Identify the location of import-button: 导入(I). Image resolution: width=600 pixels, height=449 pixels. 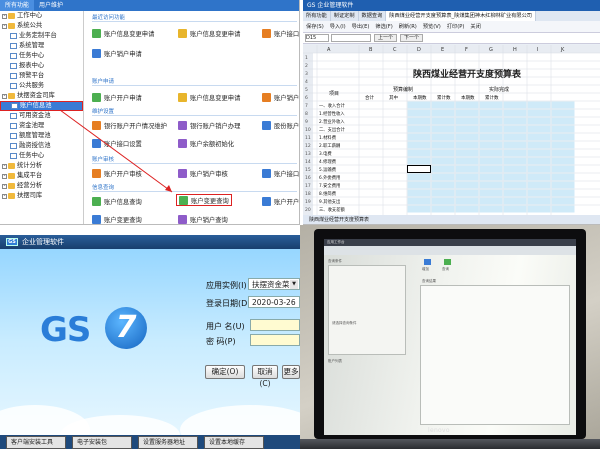
(338, 26).